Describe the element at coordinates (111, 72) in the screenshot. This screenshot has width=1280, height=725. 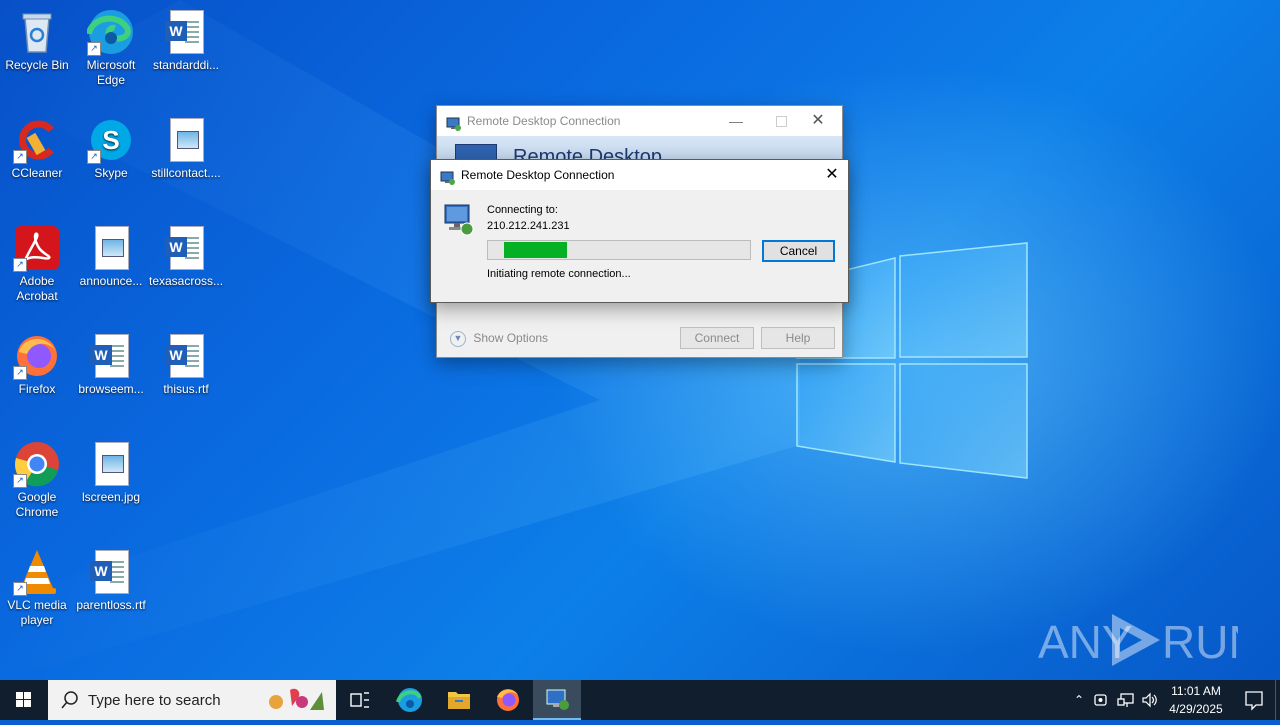
I see `desktop-icon-label: Microsoft Edge` at that location.